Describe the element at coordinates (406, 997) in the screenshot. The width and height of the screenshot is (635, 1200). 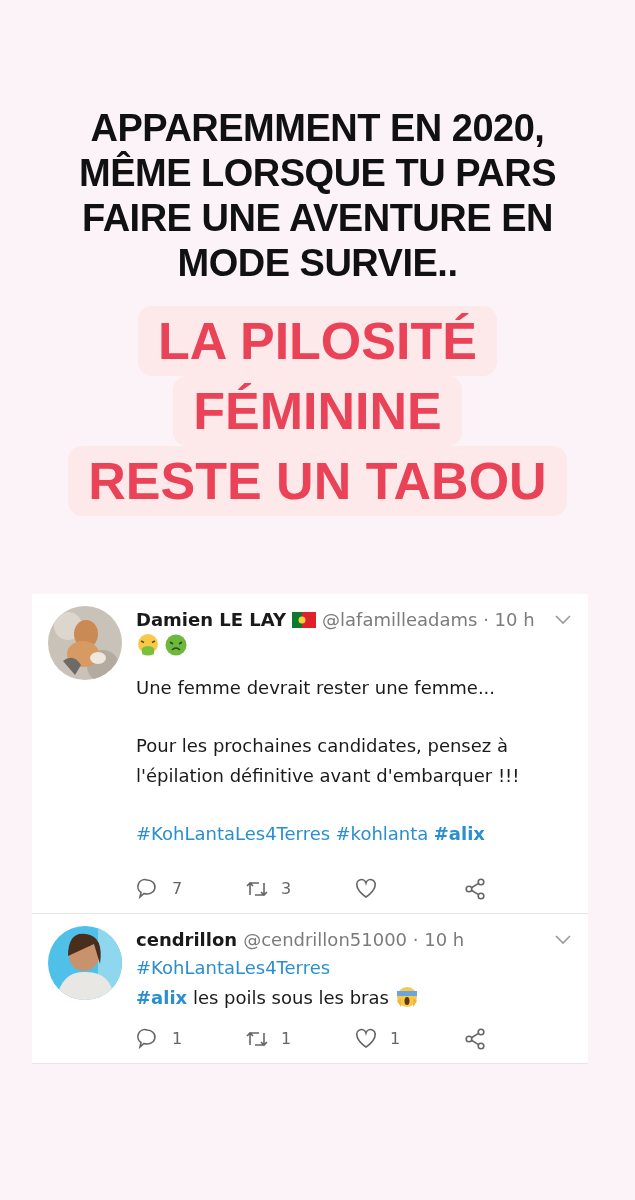
I see `scream-face-icon` at that location.